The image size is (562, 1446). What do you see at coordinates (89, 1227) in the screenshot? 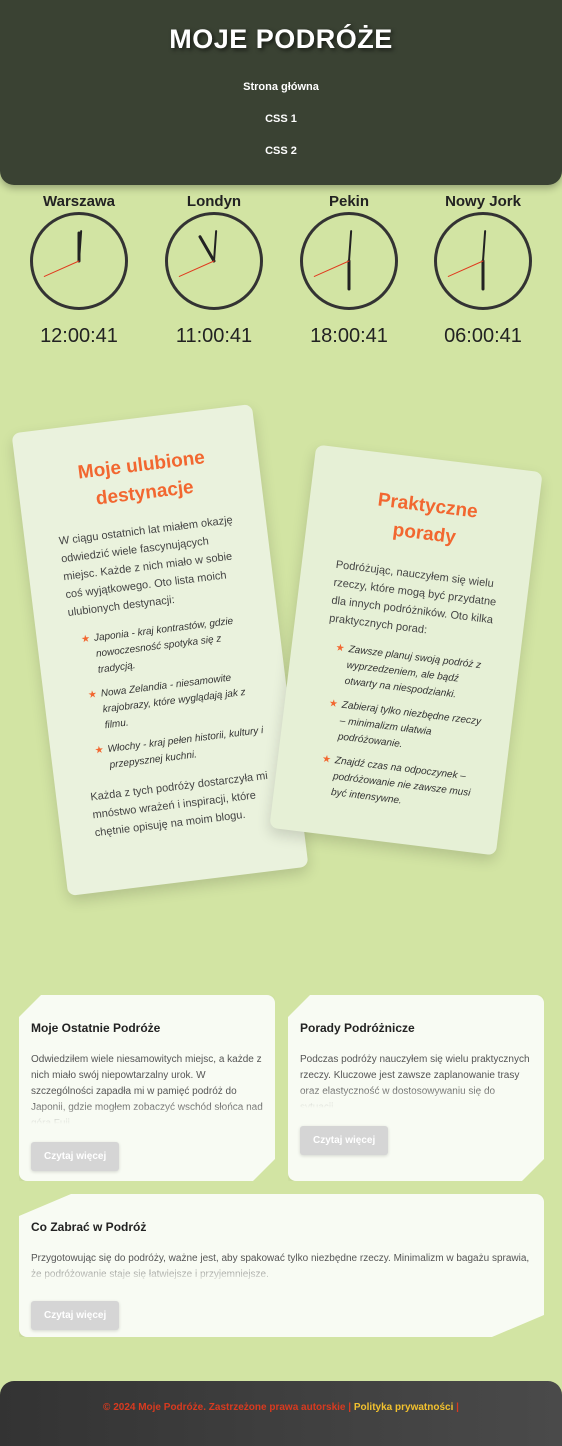
I see `post-title: Co Zabrać w Podróż` at bounding box center [89, 1227].